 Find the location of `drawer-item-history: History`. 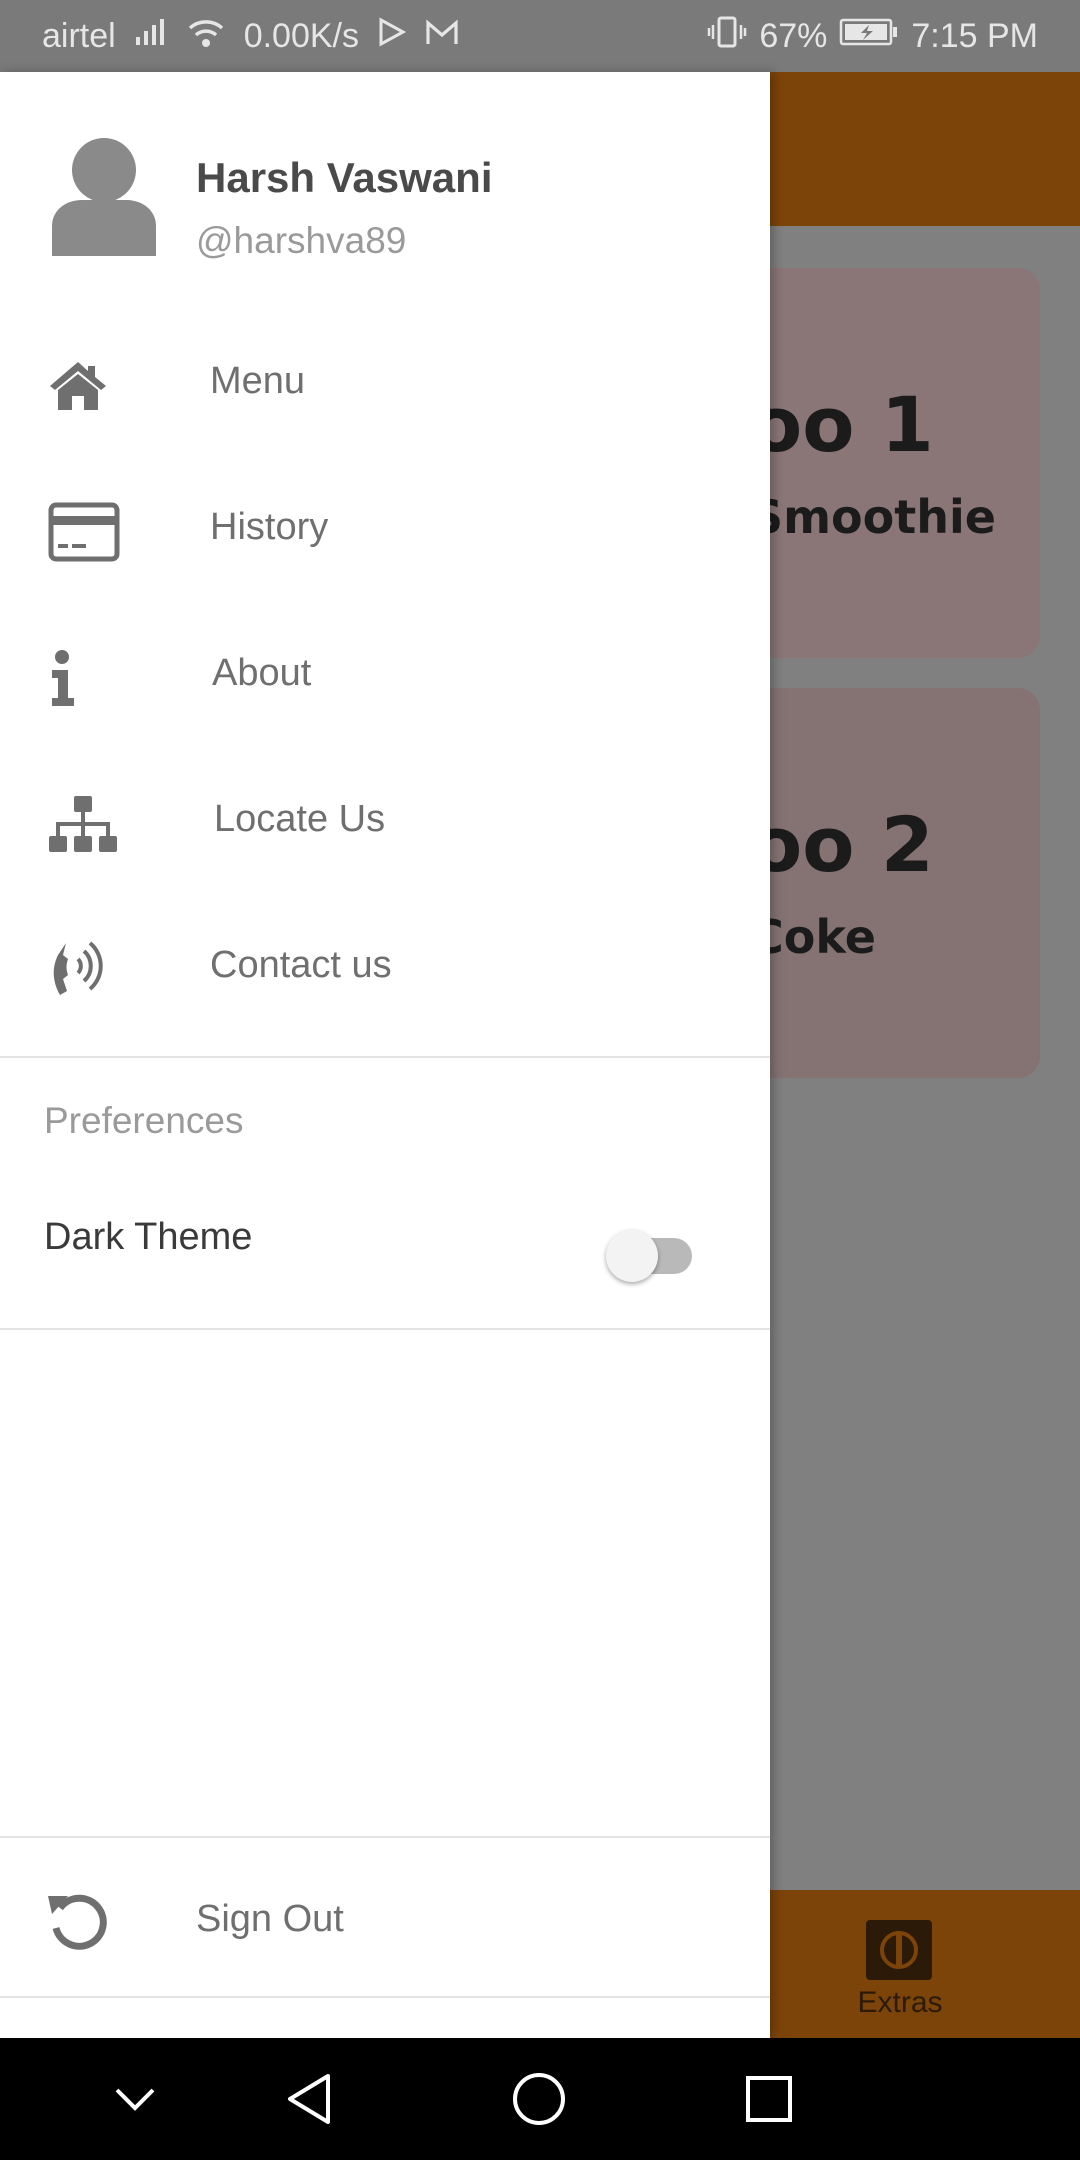

drawer-item-history: History is located at coordinates (385, 531).